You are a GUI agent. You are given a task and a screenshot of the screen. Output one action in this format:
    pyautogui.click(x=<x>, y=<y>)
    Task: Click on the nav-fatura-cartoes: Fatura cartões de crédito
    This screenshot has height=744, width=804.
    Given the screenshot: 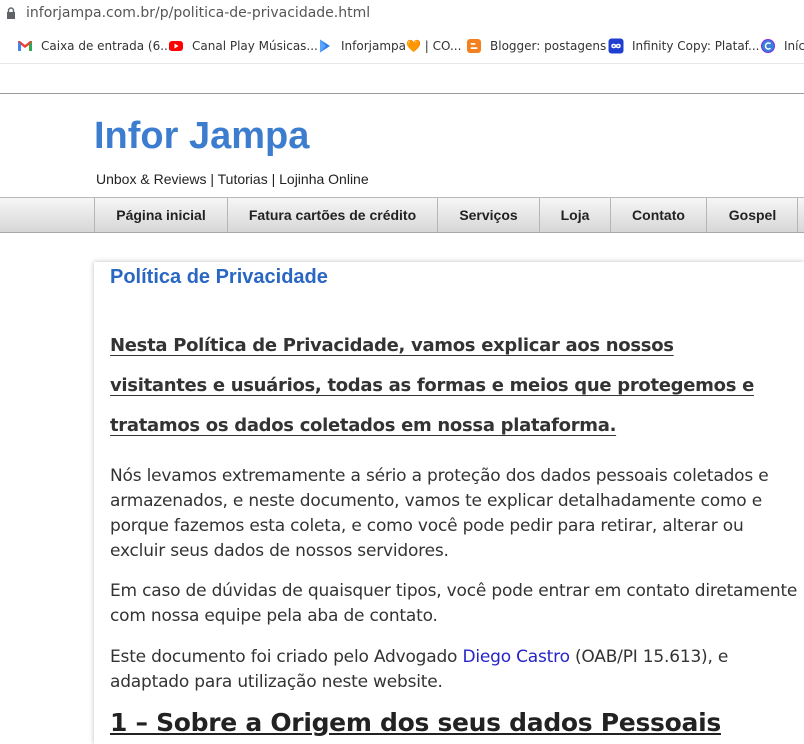 What is the action you would take?
    pyautogui.click(x=332, y=215)
    